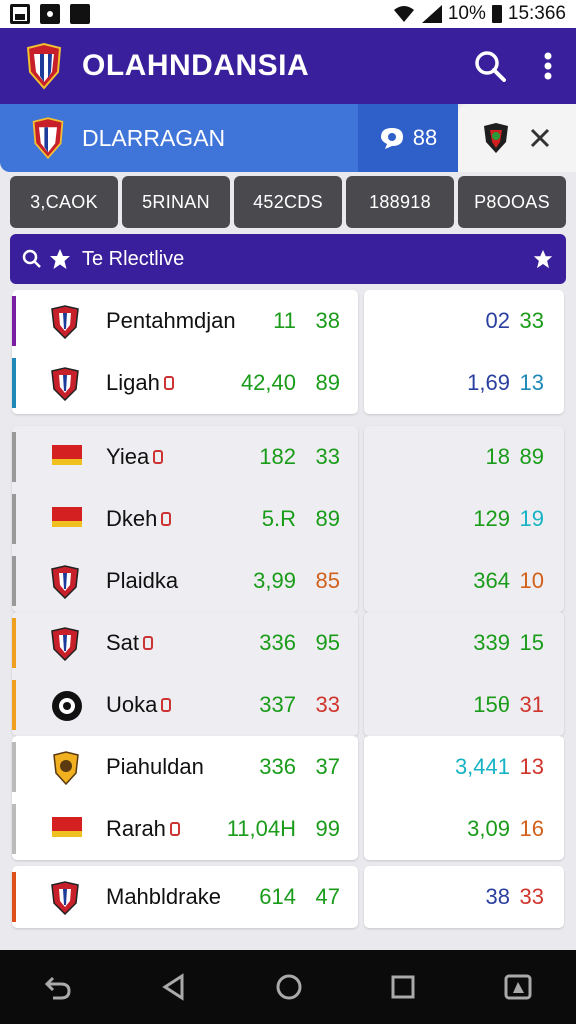  Describe the element at coordinates (229, 138) in the screenshot. I see `team-tab: DLARRAGAN 88` at that location.